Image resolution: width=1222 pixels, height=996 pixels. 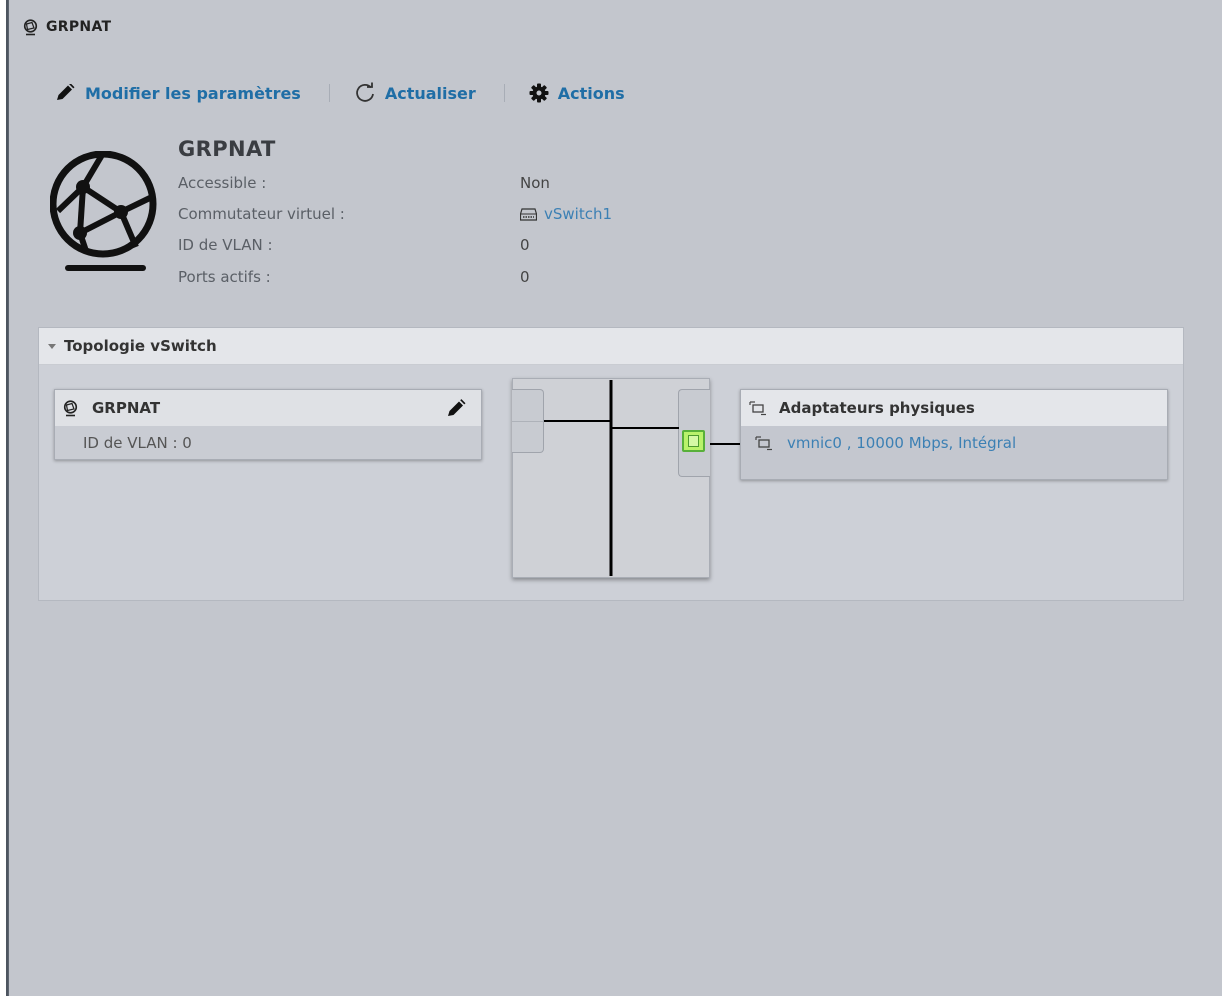 What do you see at coordinates (222, 183) in the screenshot?
I see `accessible-label: Accessible :` at bounding box center [222, 183].